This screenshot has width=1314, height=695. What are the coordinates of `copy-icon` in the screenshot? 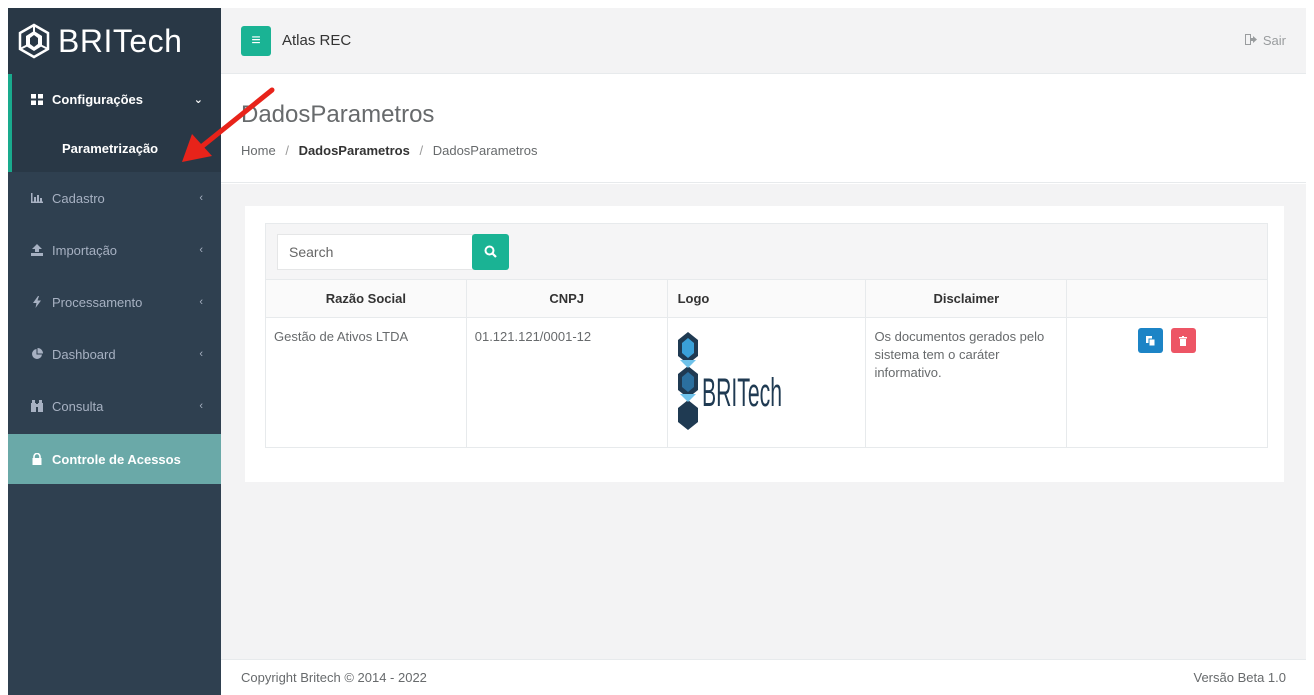 It's located at (1151, 340).